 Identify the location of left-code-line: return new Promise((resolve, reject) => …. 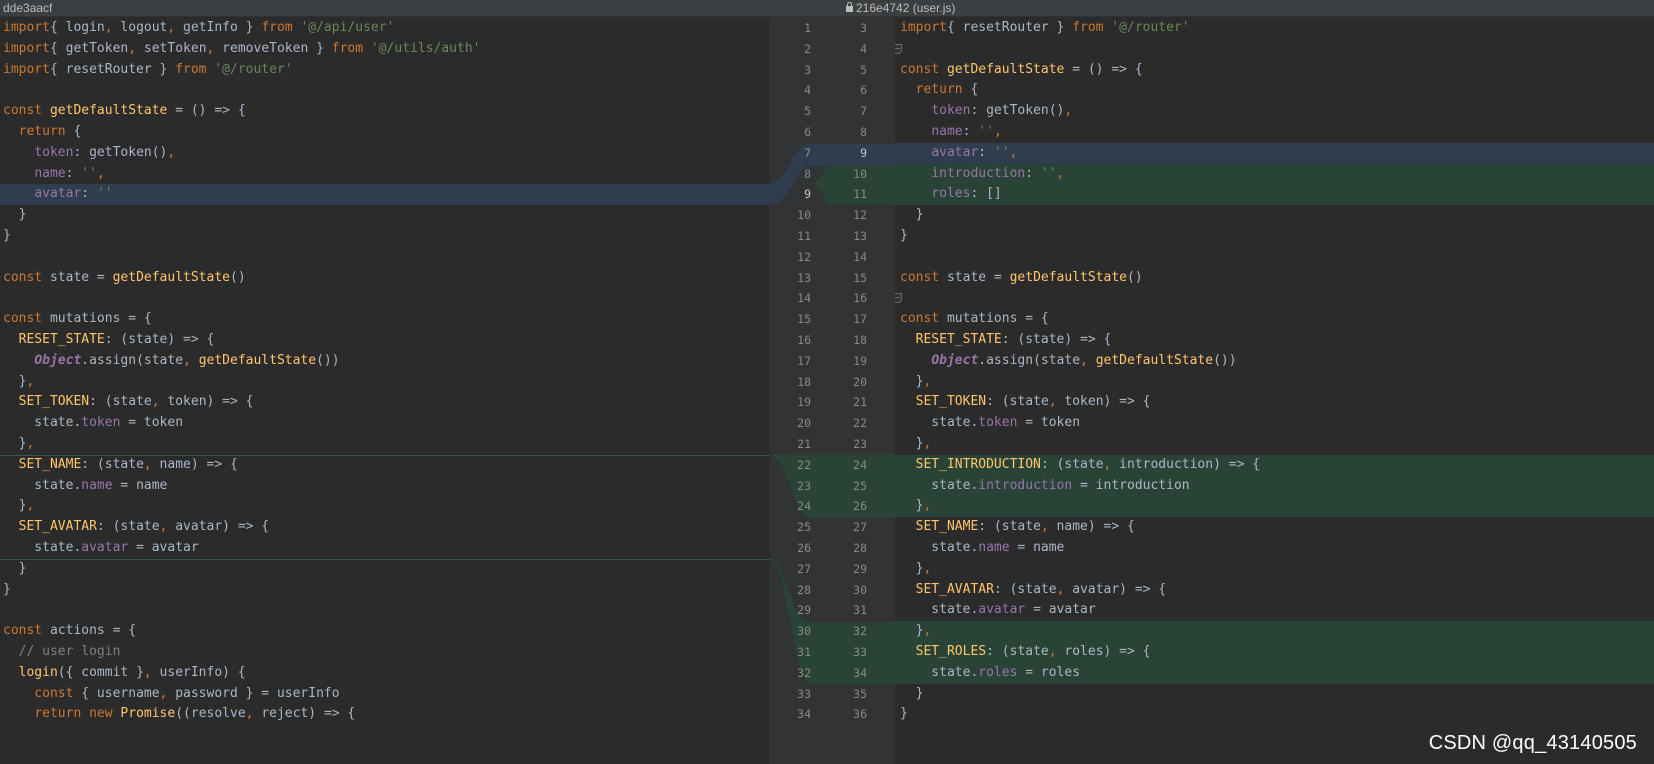
(385, 714).